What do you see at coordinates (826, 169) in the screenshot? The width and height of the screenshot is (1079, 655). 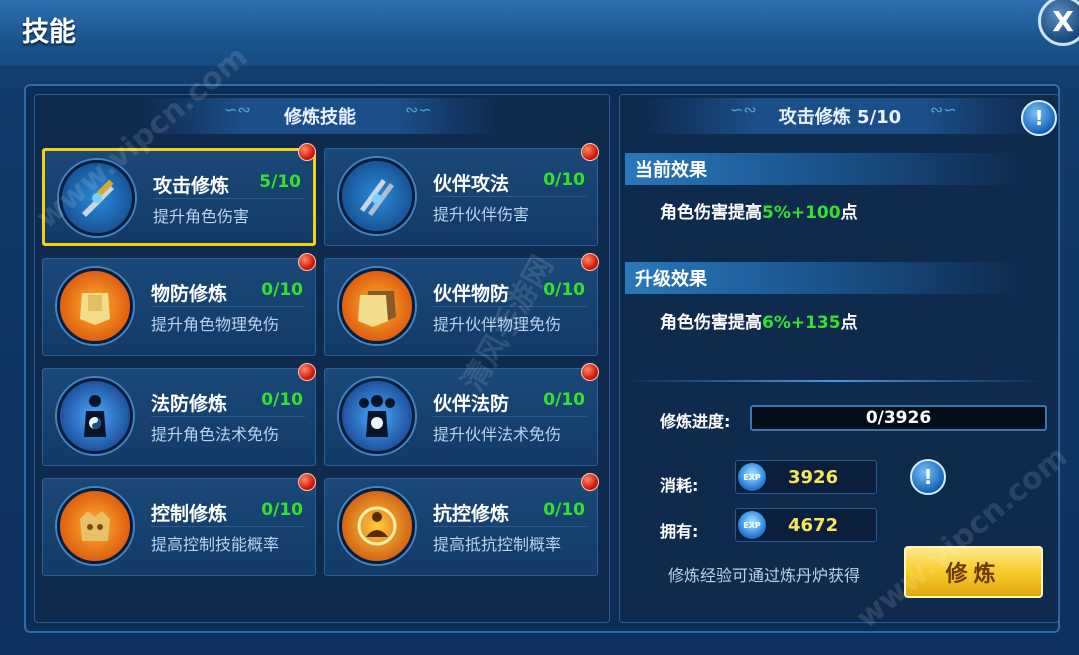 I see `current-effect-header: 当前效果` at bounding box center [826, 169].